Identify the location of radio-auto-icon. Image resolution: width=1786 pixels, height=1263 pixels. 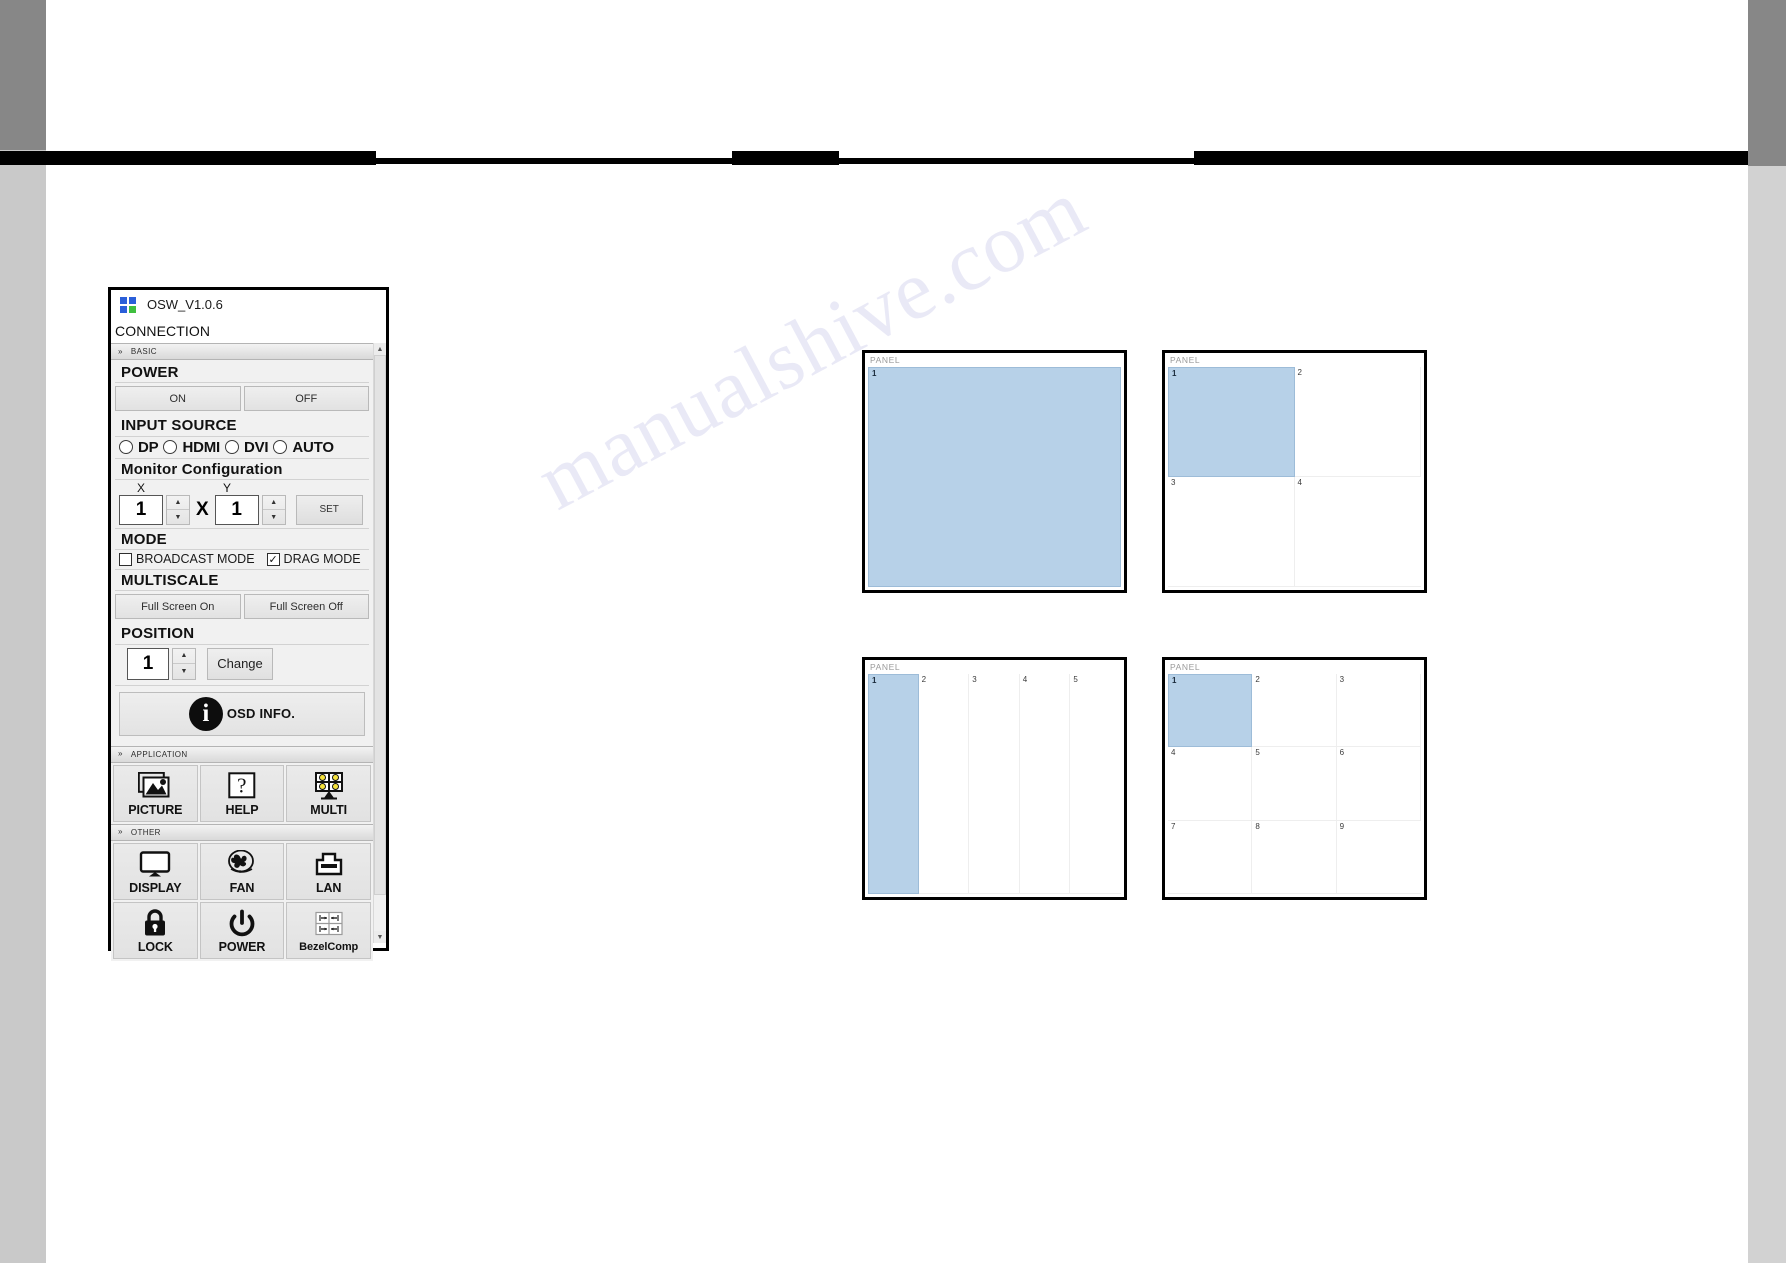
(280, 447).